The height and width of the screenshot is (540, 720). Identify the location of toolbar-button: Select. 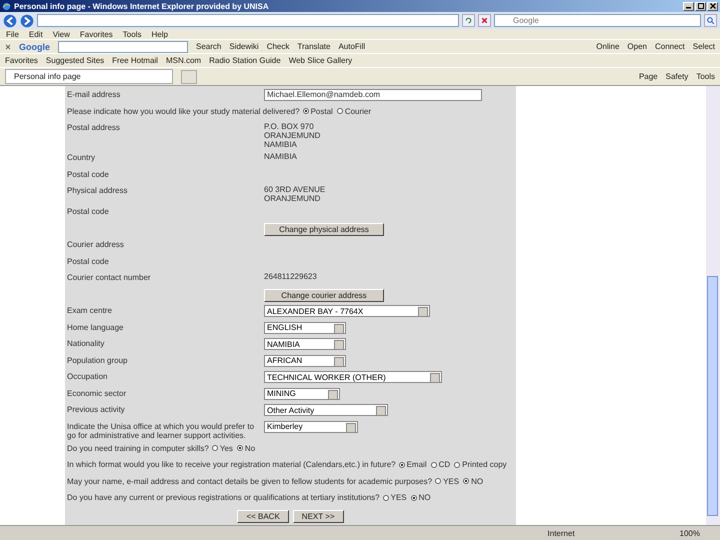
(703, 46).